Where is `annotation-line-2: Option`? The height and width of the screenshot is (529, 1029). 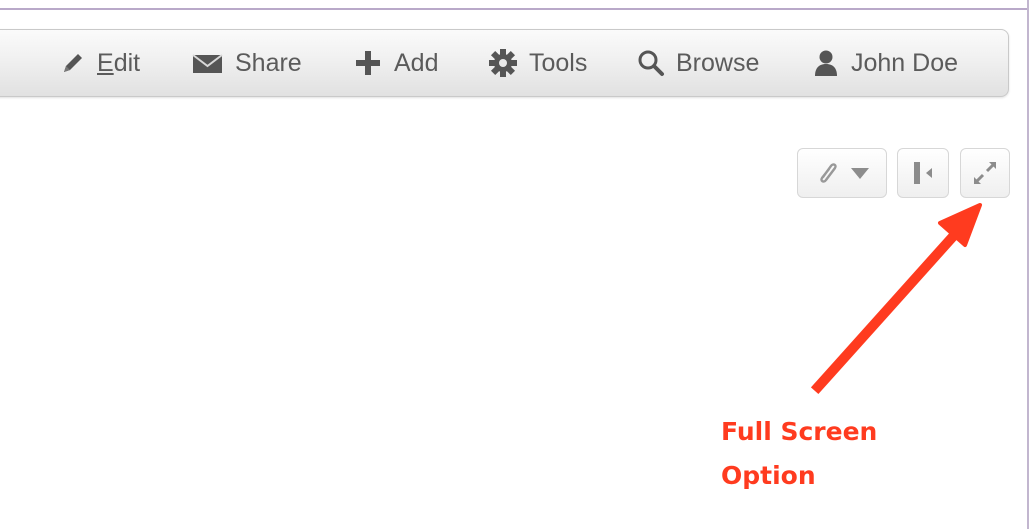
annotation-line-2: Option is located at coordinates (768, 475).